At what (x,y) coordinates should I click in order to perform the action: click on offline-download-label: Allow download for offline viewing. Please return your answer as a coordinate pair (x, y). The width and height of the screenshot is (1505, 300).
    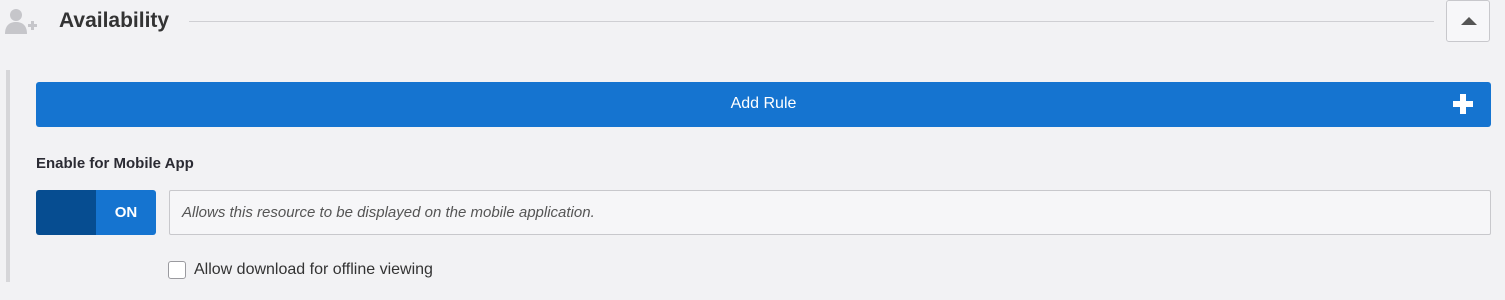
    Looking at the image, I should click on (313, 270).